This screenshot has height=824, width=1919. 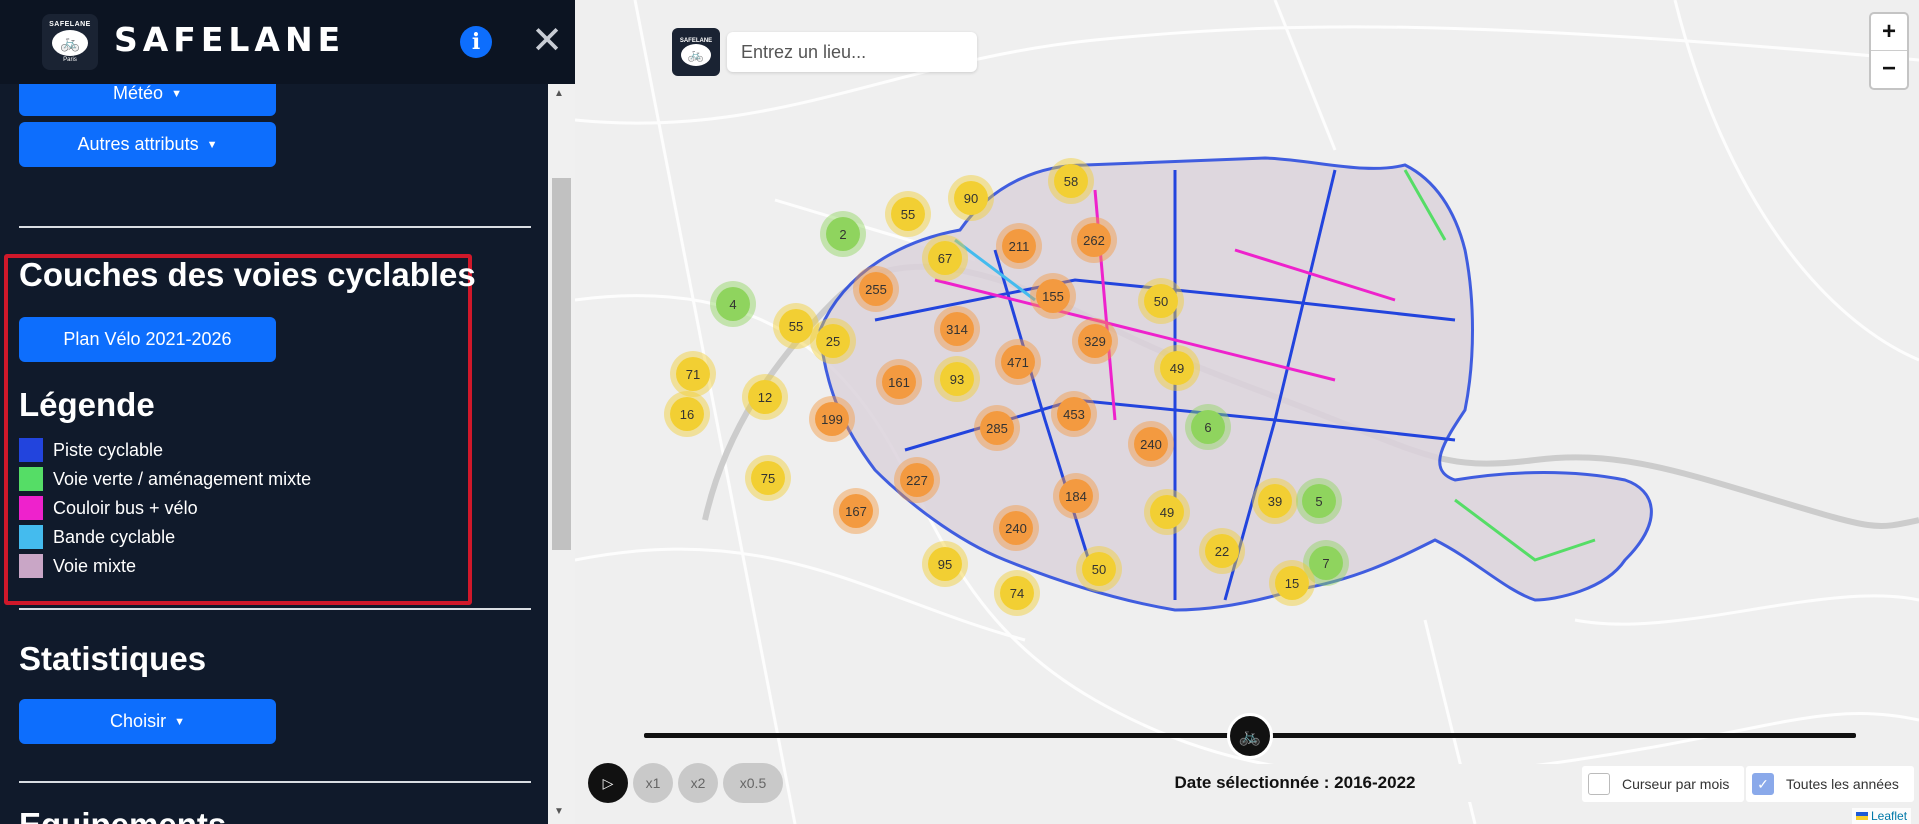 I want to click on all-years-checkbox: ✓ Toutes les années, so click(x=1830, y=784).